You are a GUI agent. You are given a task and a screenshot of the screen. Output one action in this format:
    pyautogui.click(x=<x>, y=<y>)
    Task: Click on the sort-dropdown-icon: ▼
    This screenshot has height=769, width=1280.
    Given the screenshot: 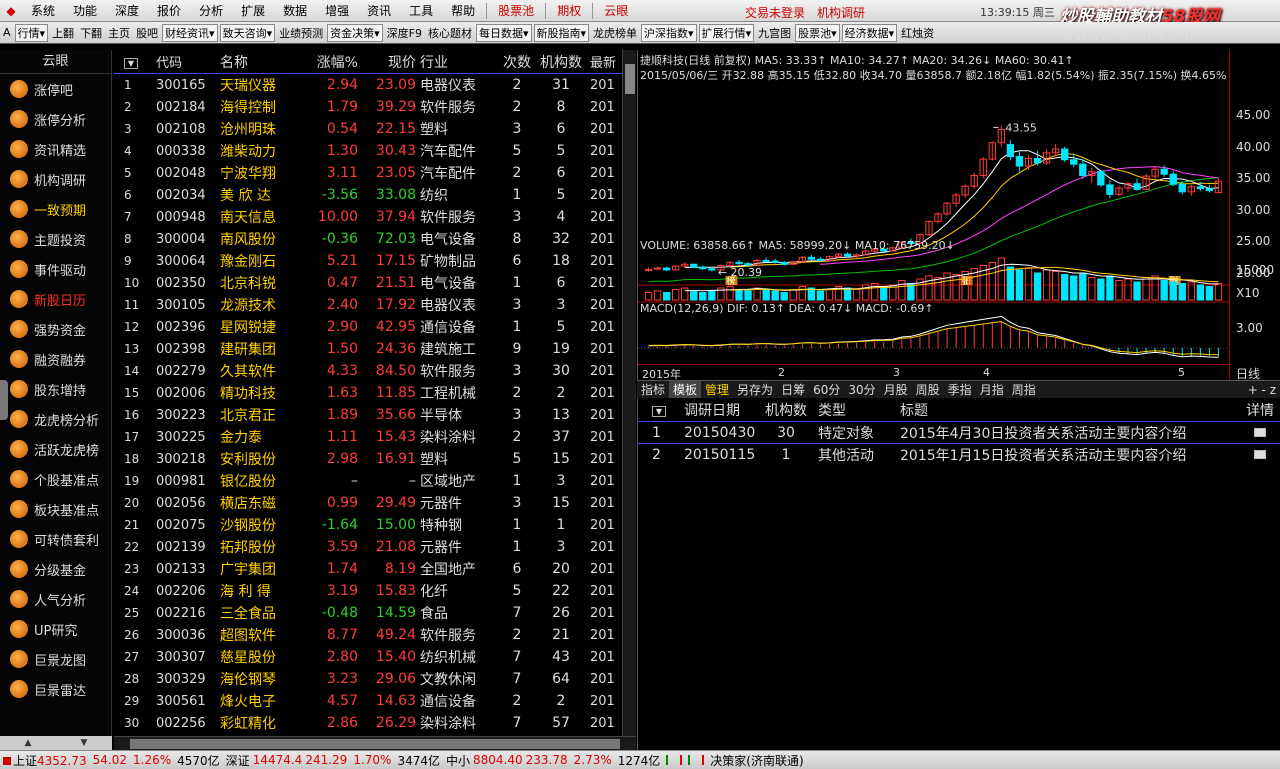 What is the action you would take?
    pyautogui.click(x=131, y=63)
    